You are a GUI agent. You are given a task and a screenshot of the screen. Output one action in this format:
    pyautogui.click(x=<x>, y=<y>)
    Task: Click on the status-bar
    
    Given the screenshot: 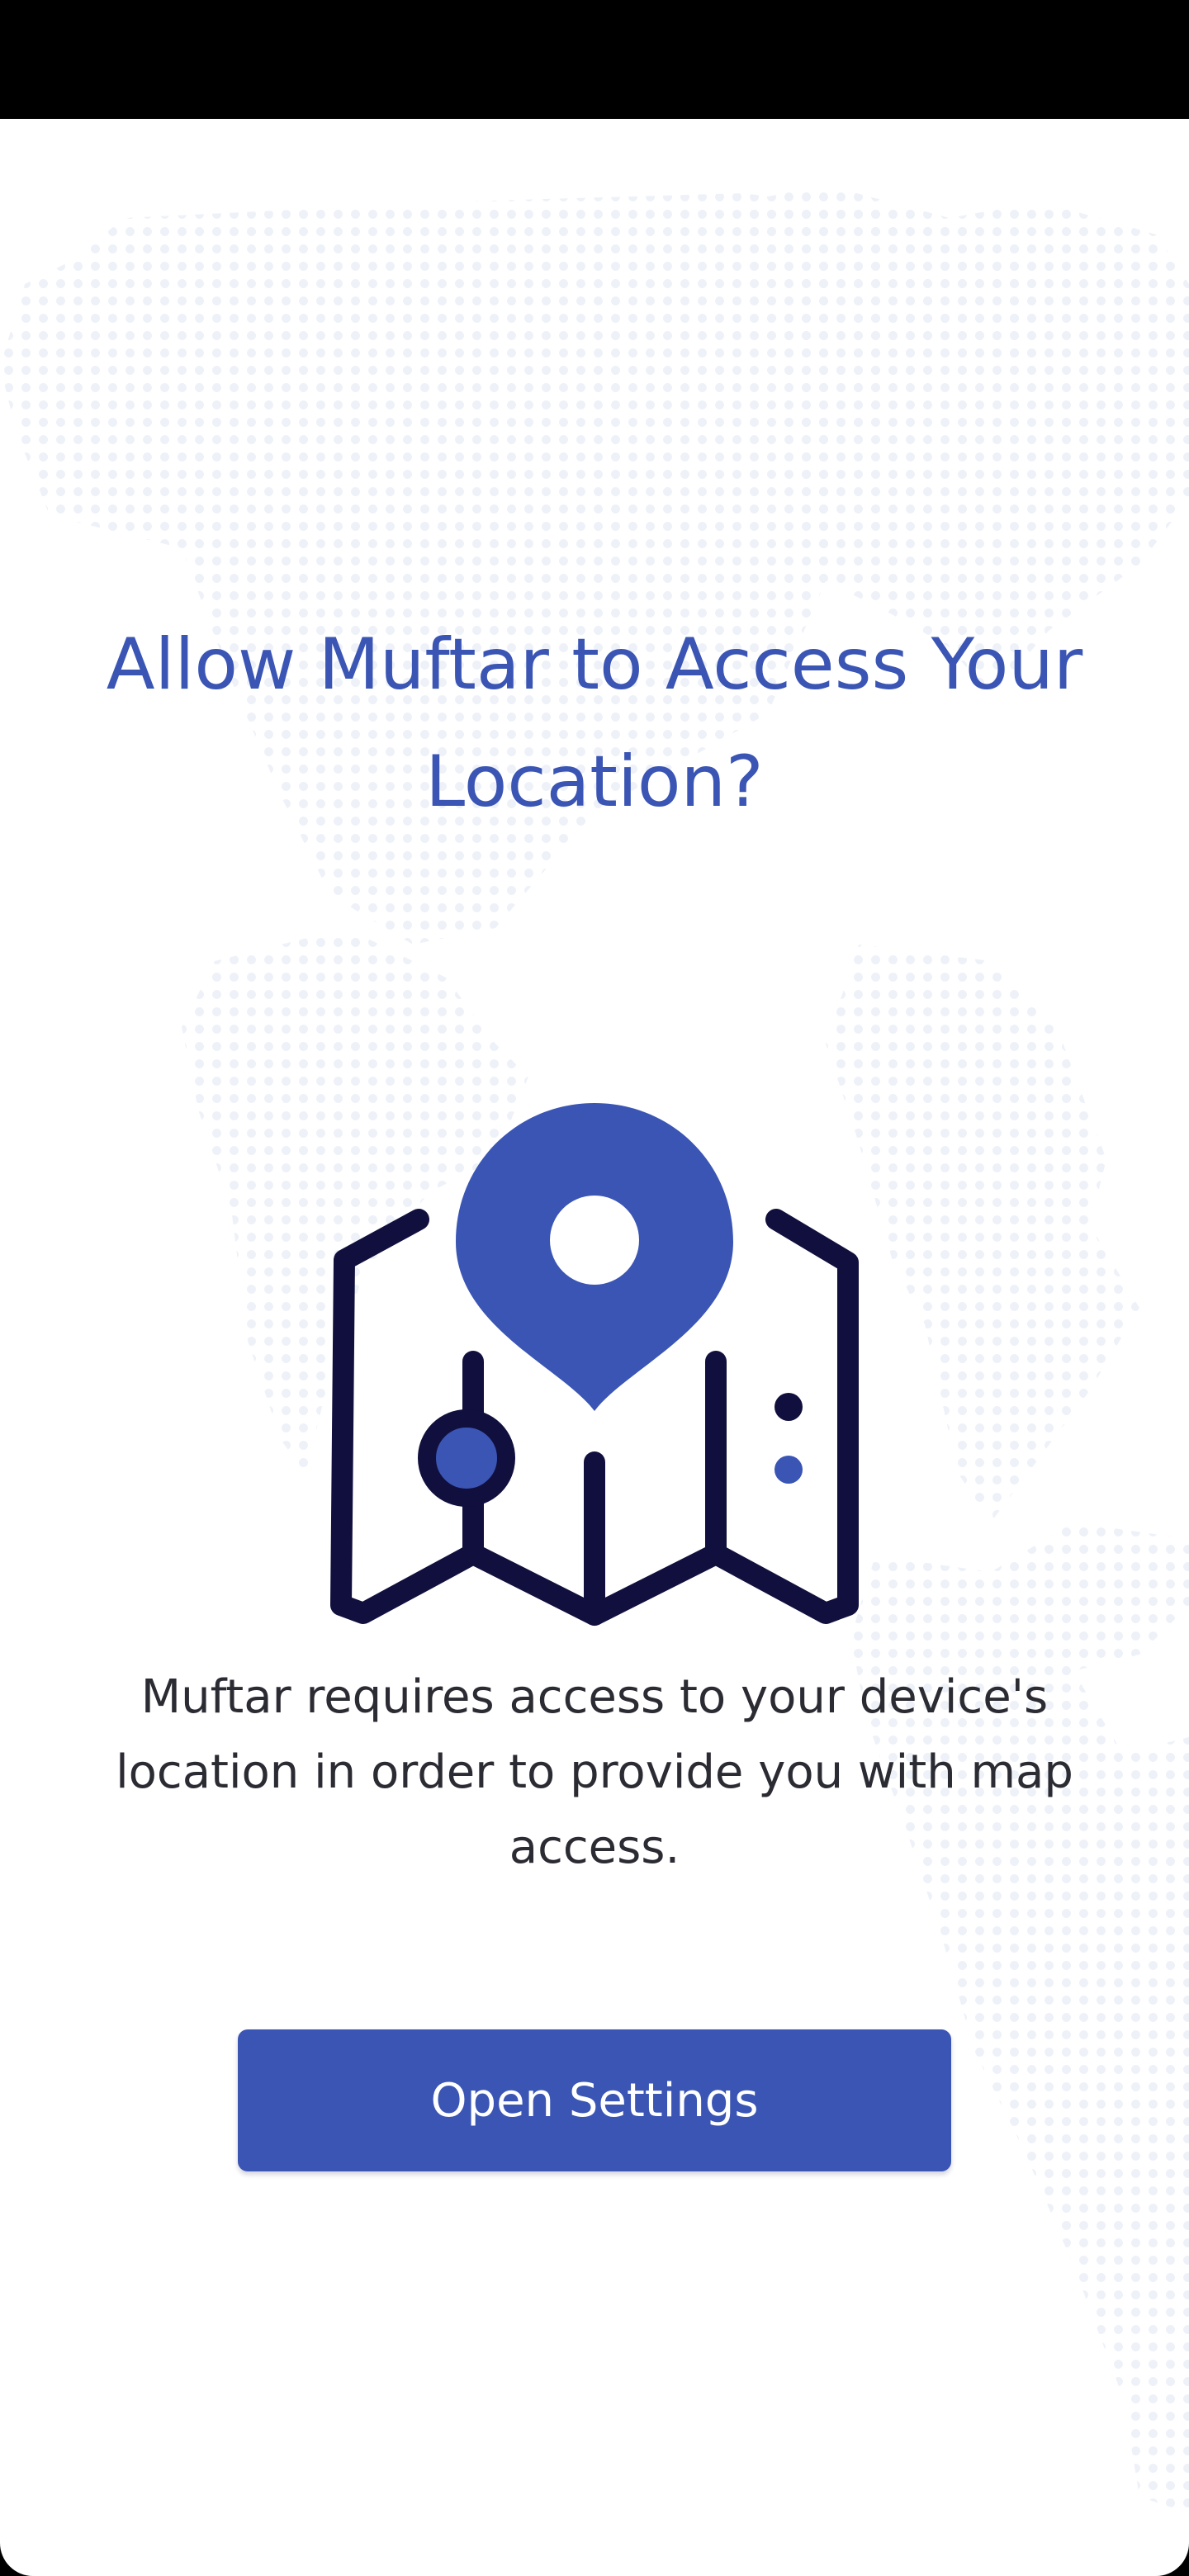 What is the action you would take?
    pyautogui.click(x=594, y=59)
    